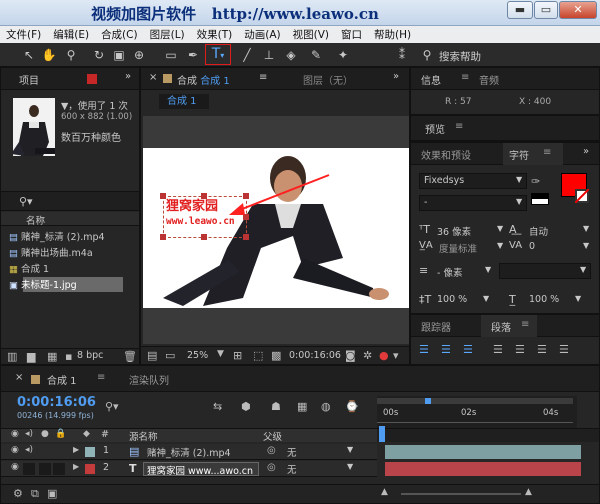 This screenshot has width=600, height=504. I want to click on zoom-out-icon: ▲, so click(384, 492).